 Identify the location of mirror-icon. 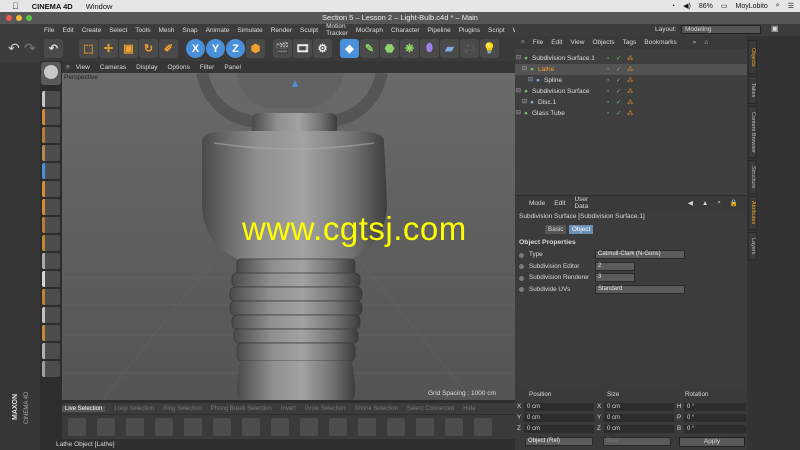
(454, 427).